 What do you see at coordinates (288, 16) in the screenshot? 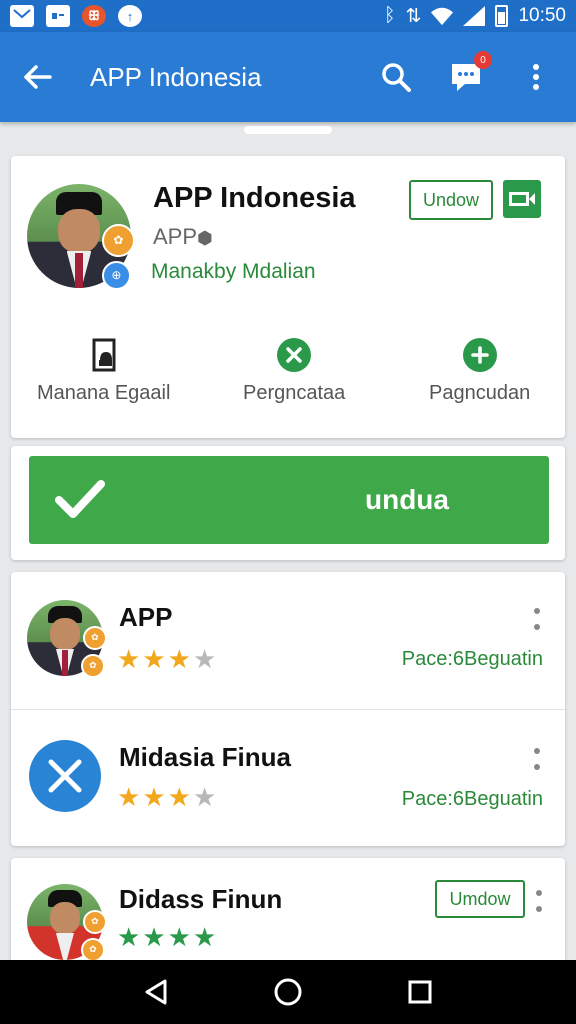
I see `status-bar: ꕥ ↑ ᛒ ⇅ 10:50` at bounding box center [288, 16].